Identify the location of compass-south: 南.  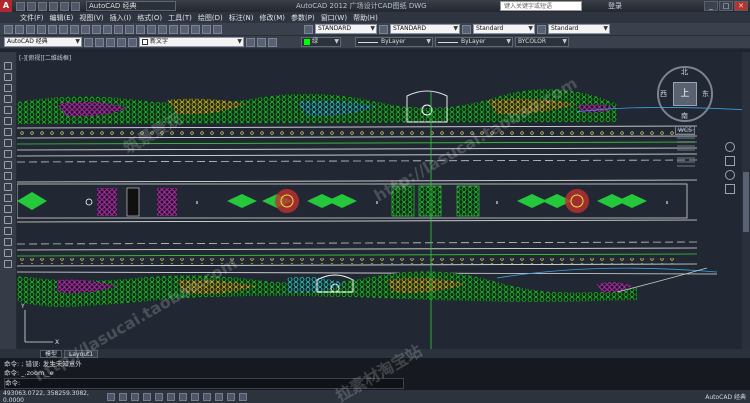
(684, 116).